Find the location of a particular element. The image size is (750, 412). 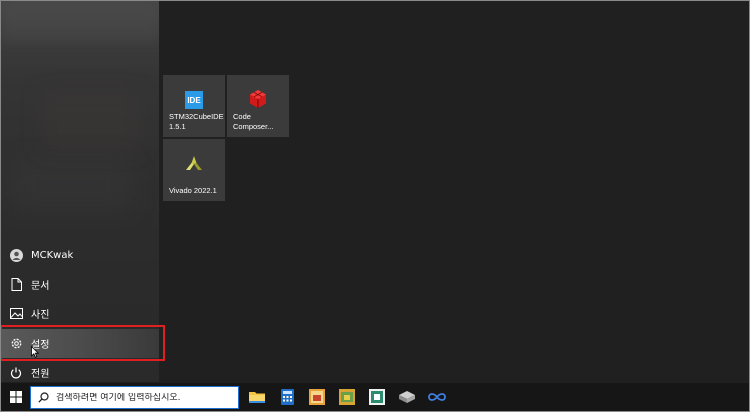

taskbar-search-box is located at coordinates (134, 397).